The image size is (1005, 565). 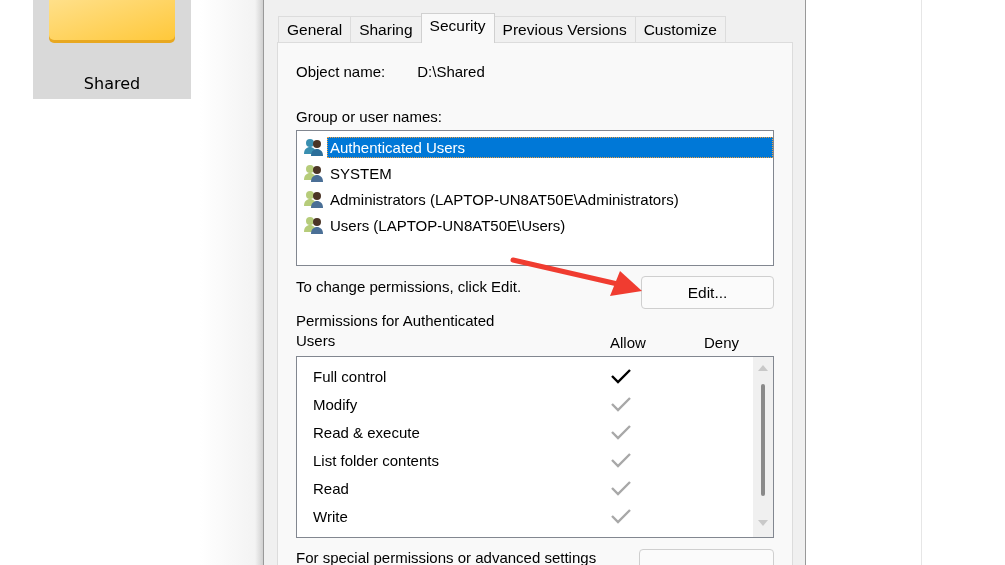 What do you see at coordinates (722, 342) in the screenshot?
I see `deny-header: Deny` at bounding box center [722, 342].